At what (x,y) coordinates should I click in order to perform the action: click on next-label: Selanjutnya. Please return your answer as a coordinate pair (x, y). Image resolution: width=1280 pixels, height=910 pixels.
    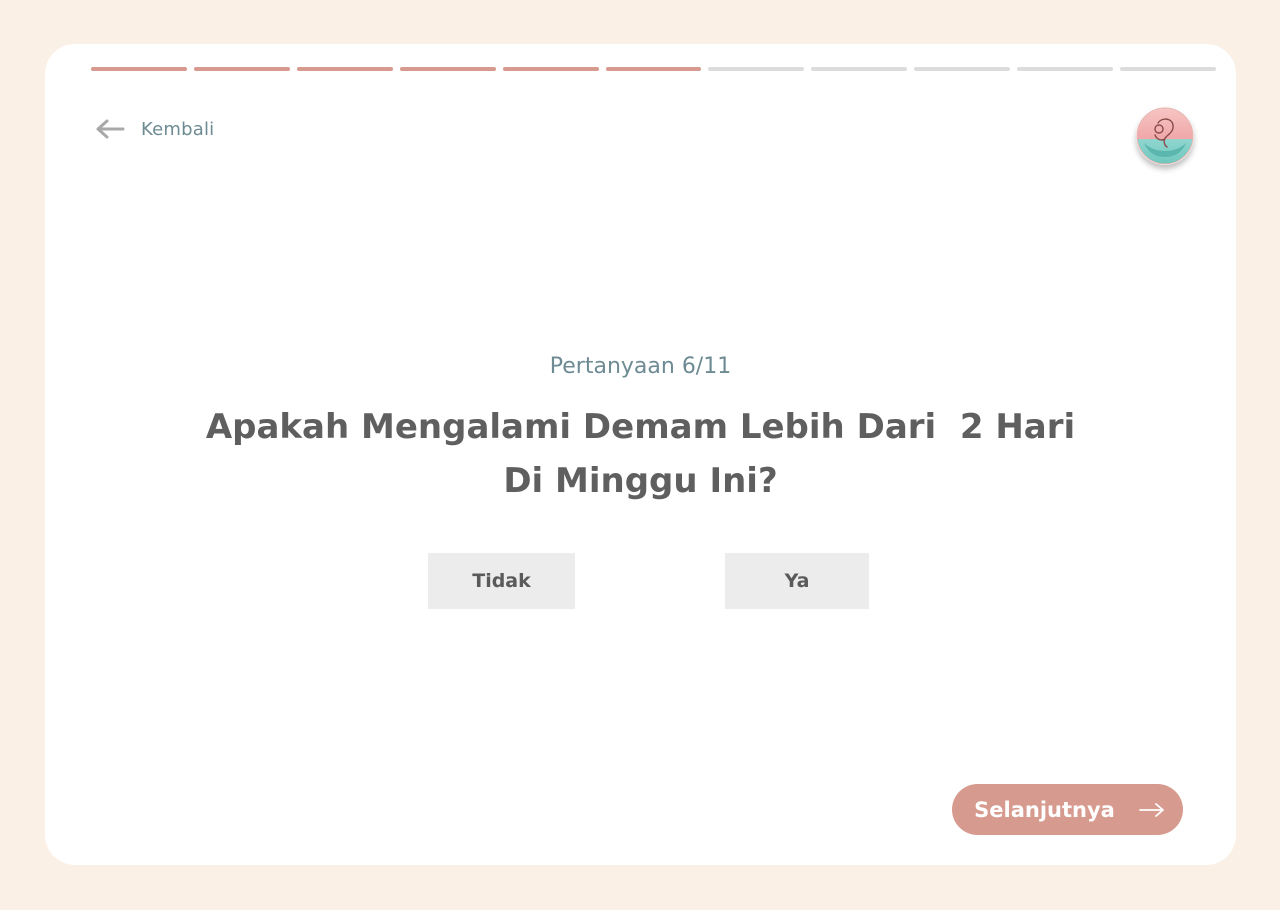
    Looking at the image, I should click on (1044, 809).